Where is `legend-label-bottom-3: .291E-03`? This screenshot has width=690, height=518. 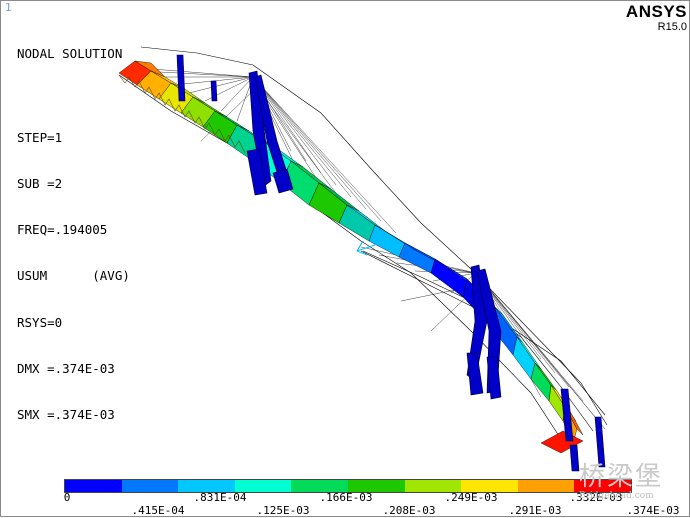 legend-label-bottom-3: .291E-03 is located at coordinates (535, 510).